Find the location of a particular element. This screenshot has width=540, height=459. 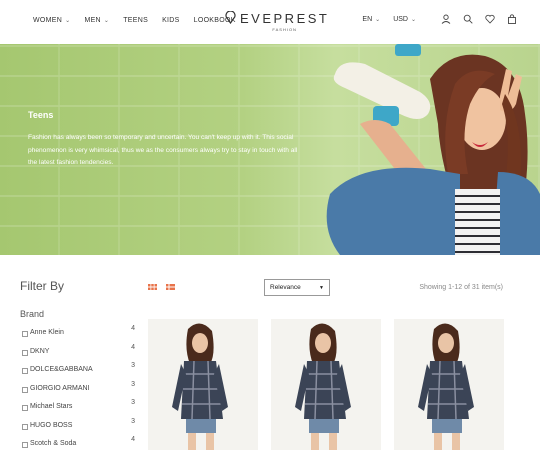

brand-filter-item: Scotch & Soda 4 is located at coordinates (79, 447).